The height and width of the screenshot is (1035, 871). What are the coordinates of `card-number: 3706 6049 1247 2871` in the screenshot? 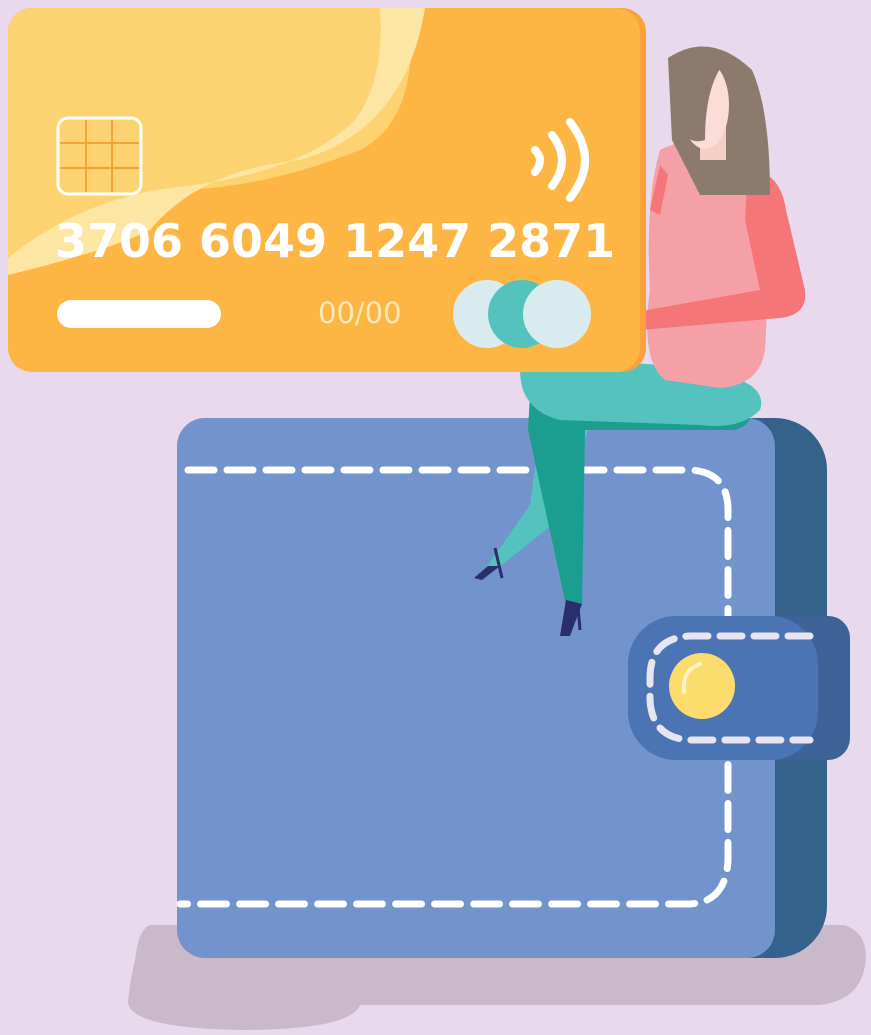 It's located at (335, 241).